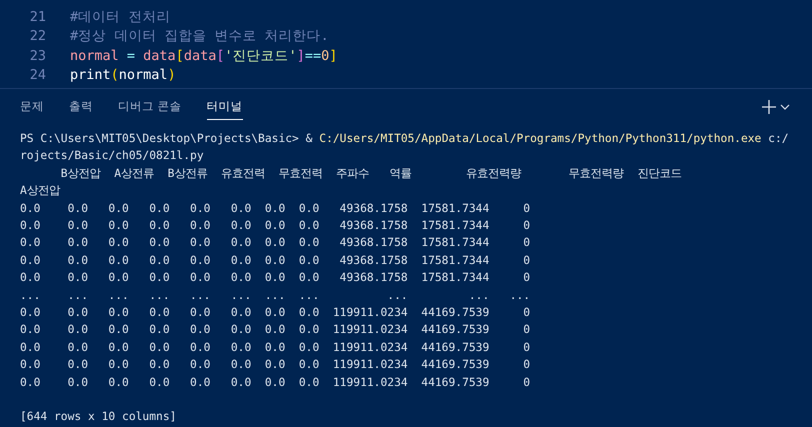  I want to click on terminal-output-line: B상전압 A상전류 B상전류 유효전력 무효전력 주파수 역률 유효전력량 무효전력량 진단코드, so click(371, 173).